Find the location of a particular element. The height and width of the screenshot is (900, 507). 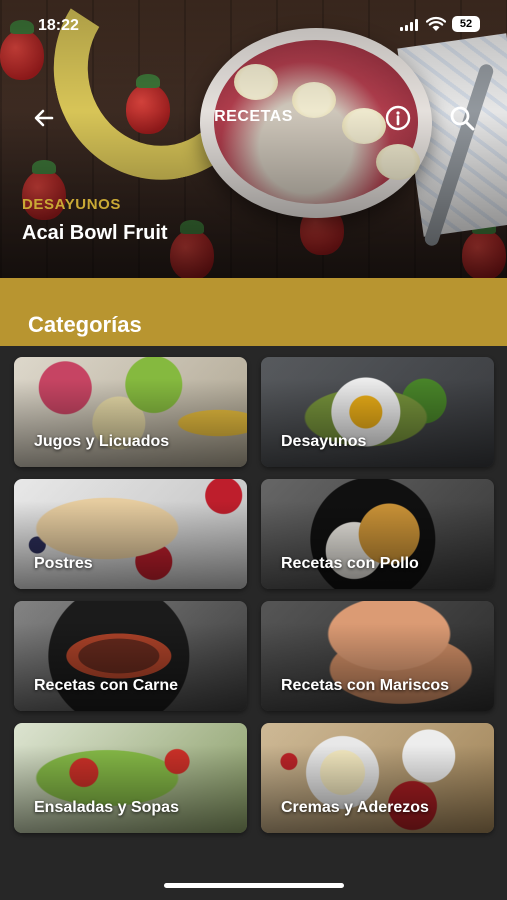

category-label: Jugos y Licuados is located at coordinates (102, 441).